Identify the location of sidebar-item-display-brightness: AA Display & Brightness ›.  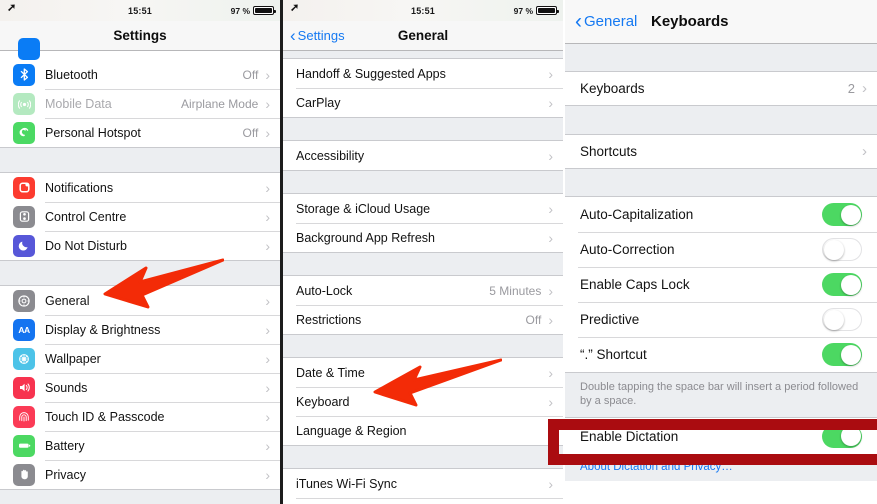
(140, 329).